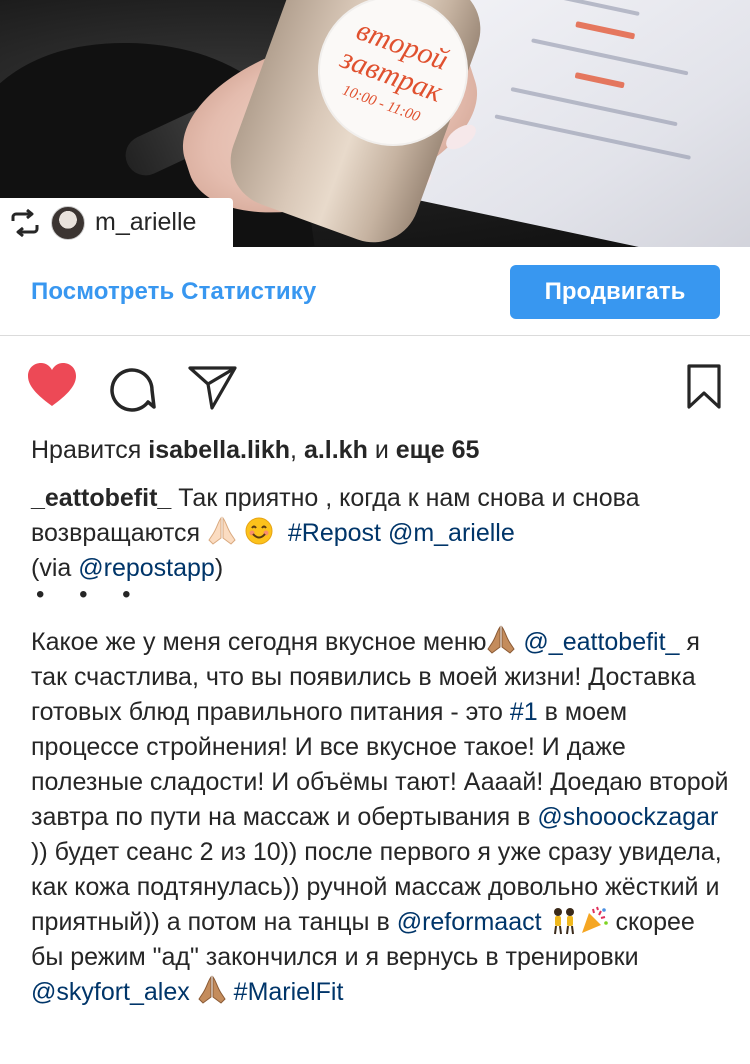 This screenshot has width=750, height=1064. Describe the element at coordinates (601, 642) in the screenshot. I see `mention-eattobefit: @_eattobefit_` at that location.